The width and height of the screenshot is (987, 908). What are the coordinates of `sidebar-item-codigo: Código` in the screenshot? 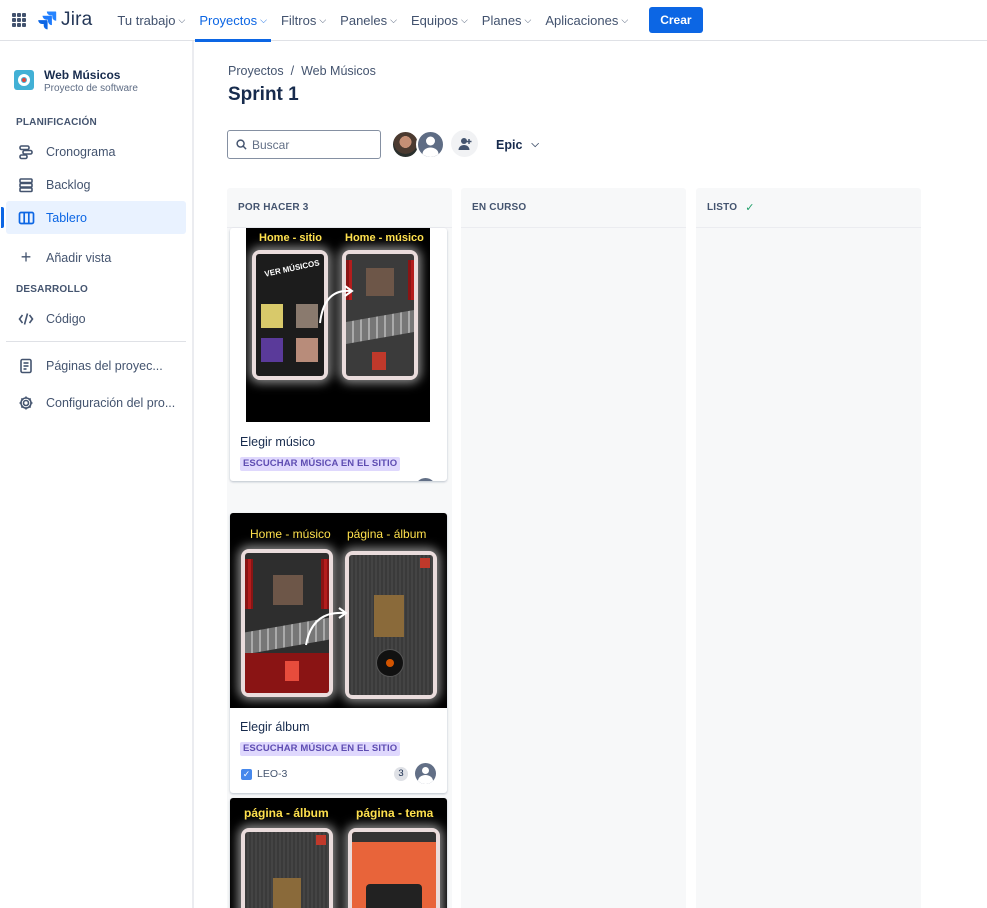 It's located at (96, 318).